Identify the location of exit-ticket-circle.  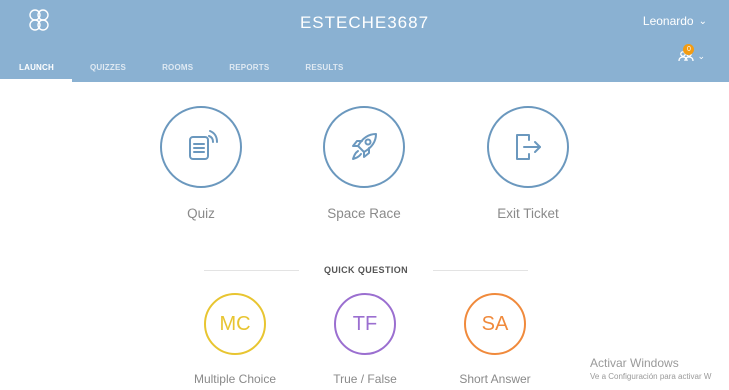
(528, 147).